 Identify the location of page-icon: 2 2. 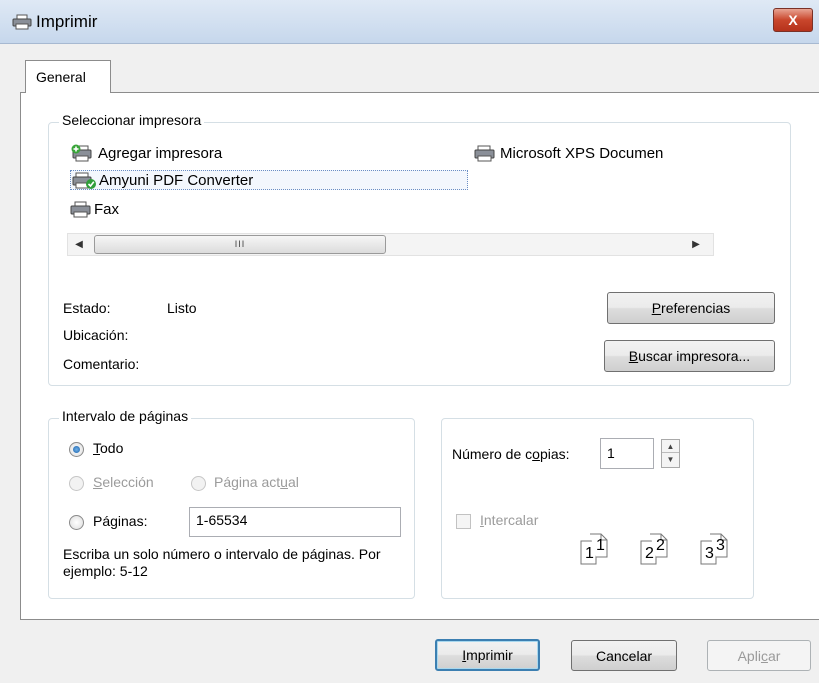
(654, 549).